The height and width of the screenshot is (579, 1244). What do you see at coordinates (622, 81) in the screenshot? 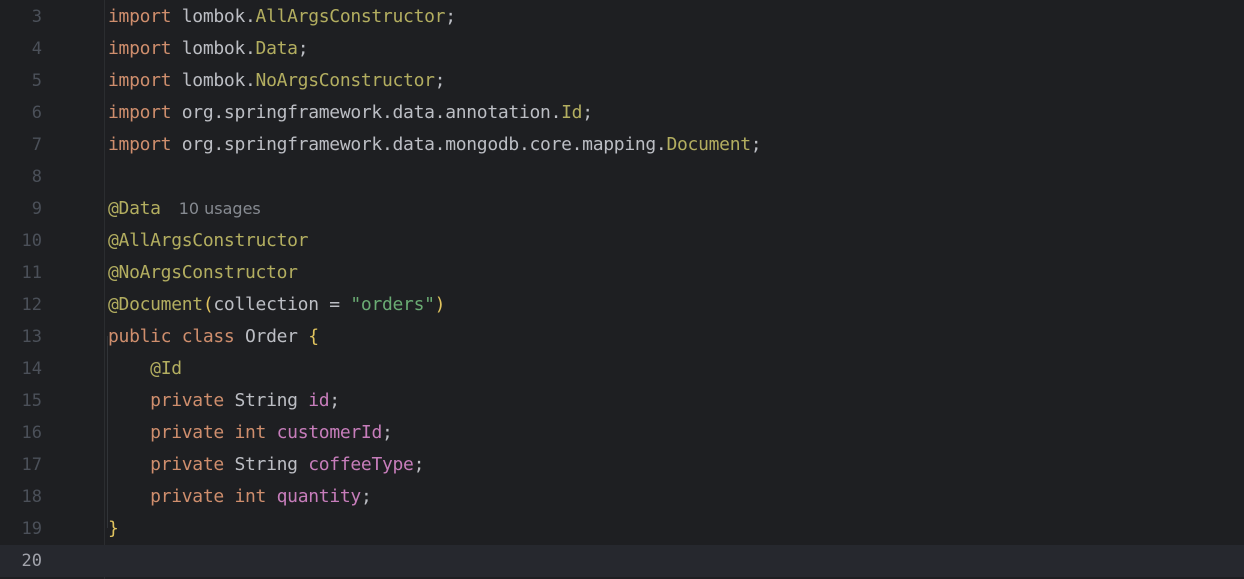
I see `code-line: 5 import lombok.NoArgsConstructor;` at bounding box center [622, 81].